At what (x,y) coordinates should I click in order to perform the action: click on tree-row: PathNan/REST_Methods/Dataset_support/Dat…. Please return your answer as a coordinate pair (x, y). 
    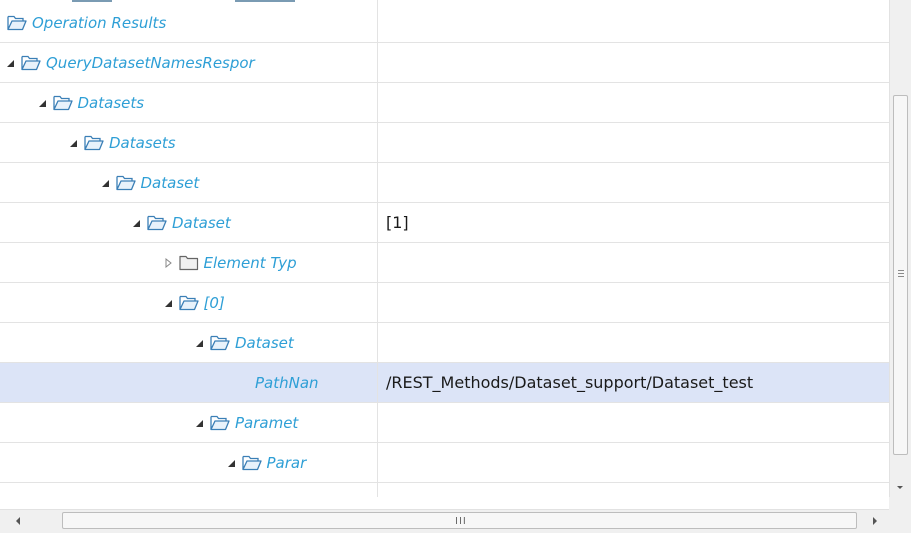
    Looking at the image, I should click on (444, 383).